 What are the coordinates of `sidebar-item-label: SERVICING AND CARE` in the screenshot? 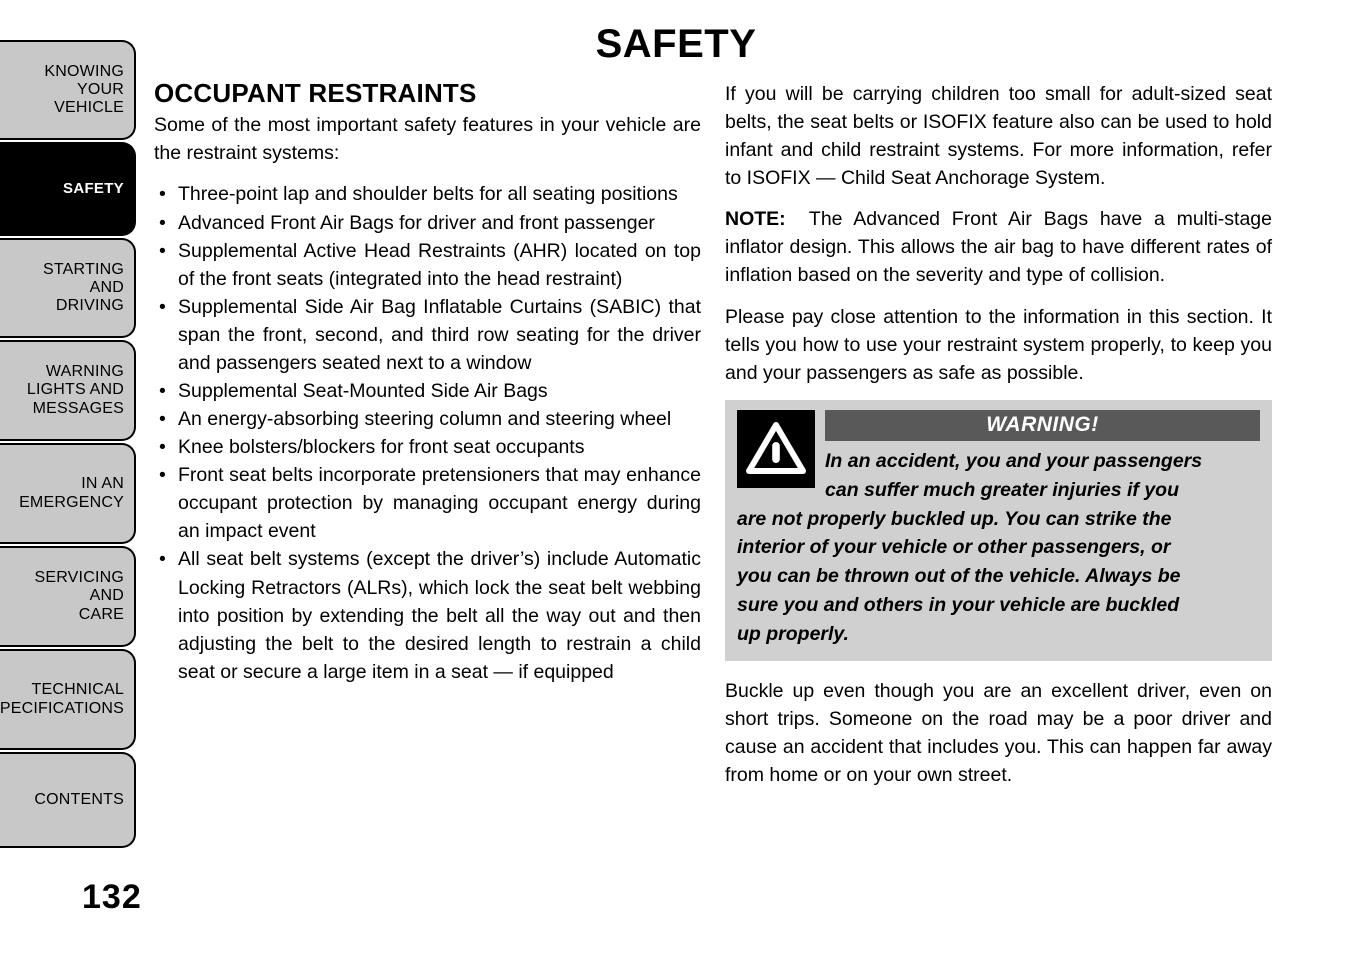 It's located at (79, 596).